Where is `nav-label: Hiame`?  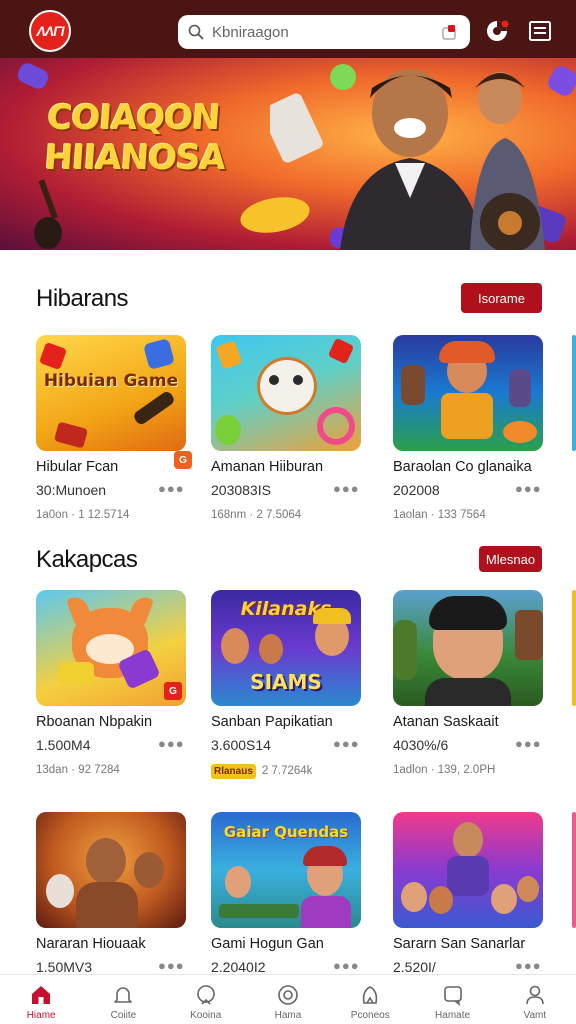 nav-label: Hiame is located at coordinates (41, 1015).